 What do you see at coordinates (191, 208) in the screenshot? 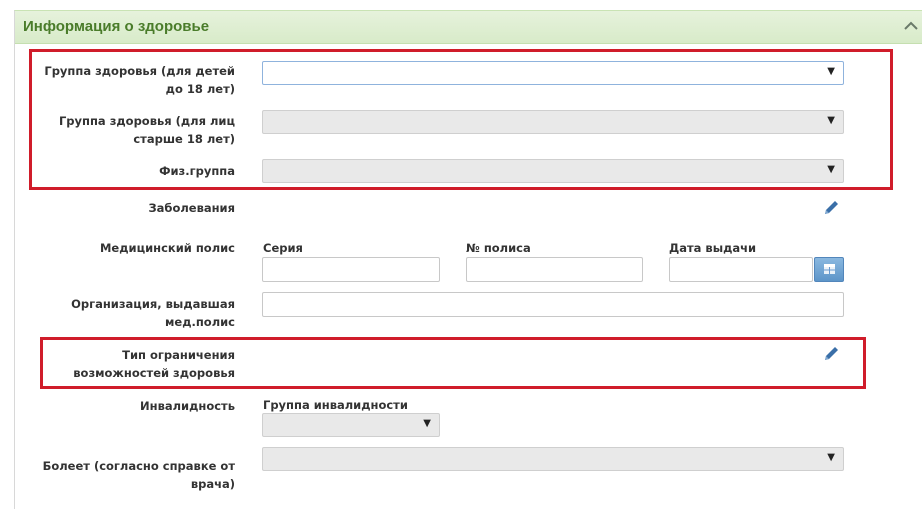
I see `diseases-label: Заболевания` at bounding box center [191, 208].